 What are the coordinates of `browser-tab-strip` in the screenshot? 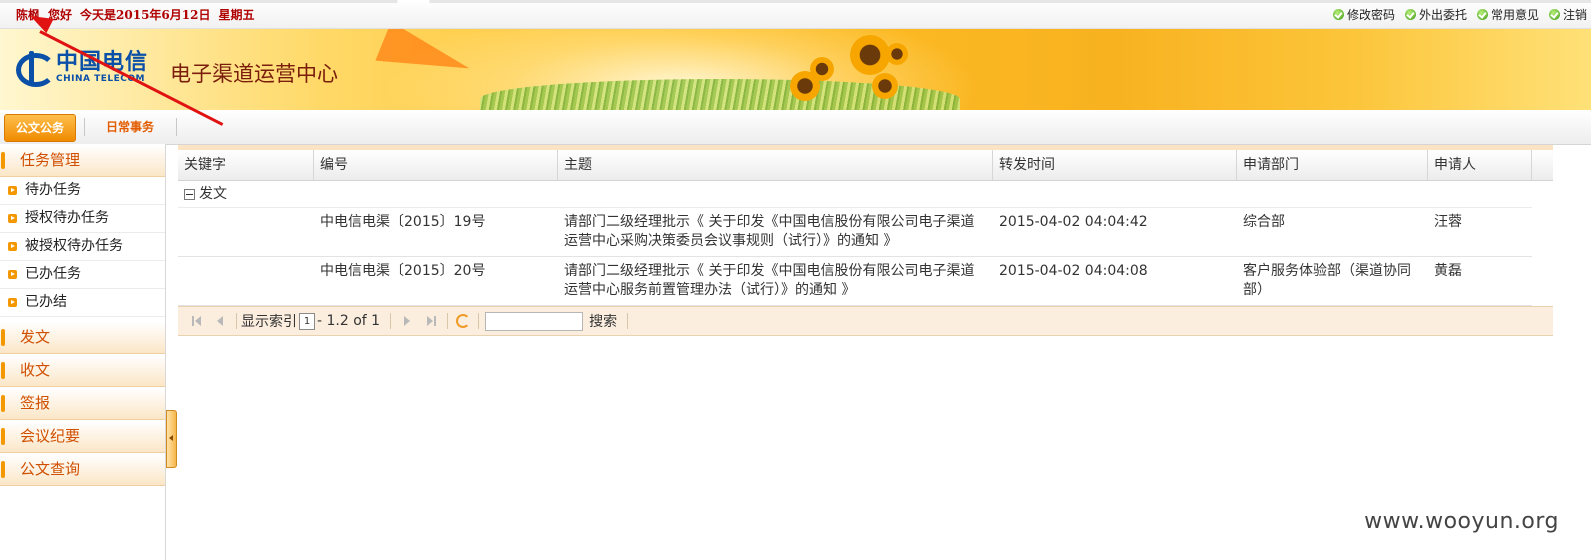 It's located at (795, 1).